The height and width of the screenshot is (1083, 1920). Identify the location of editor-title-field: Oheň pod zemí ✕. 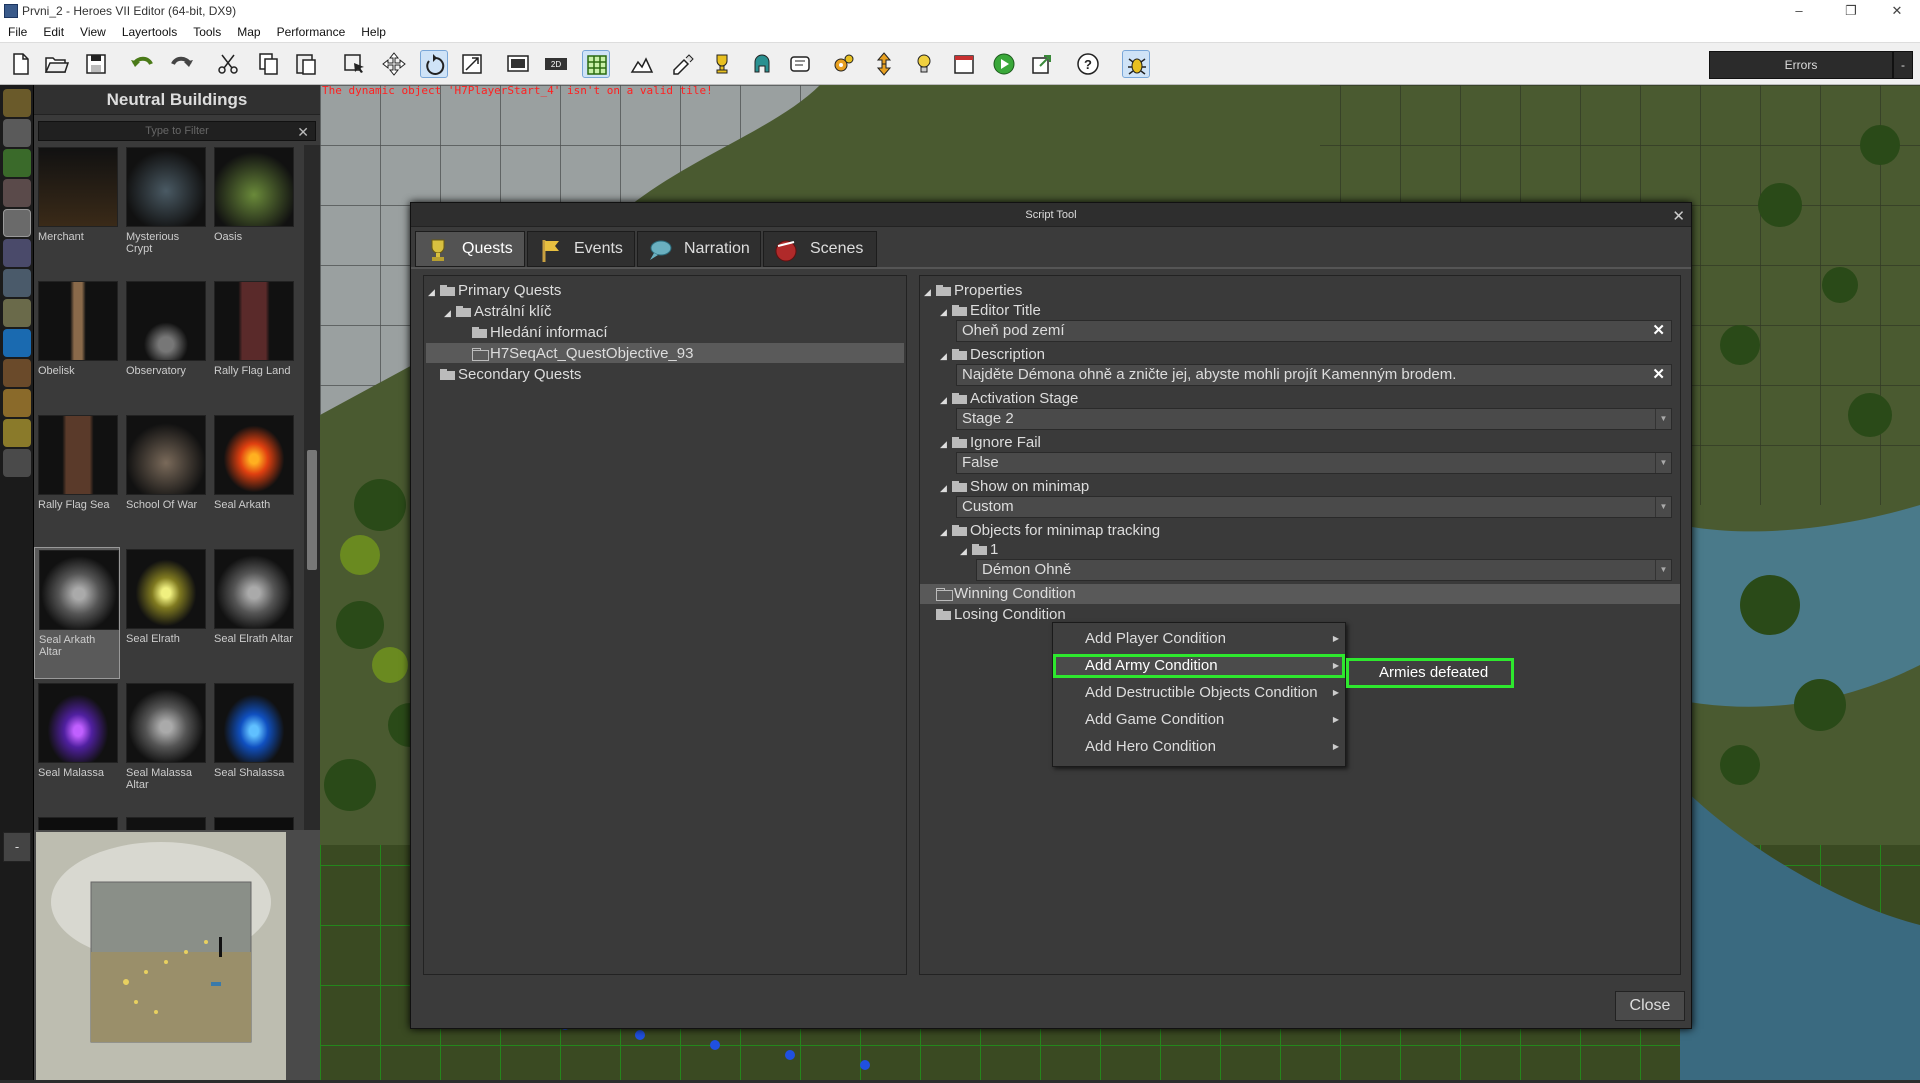
(1314, 331).